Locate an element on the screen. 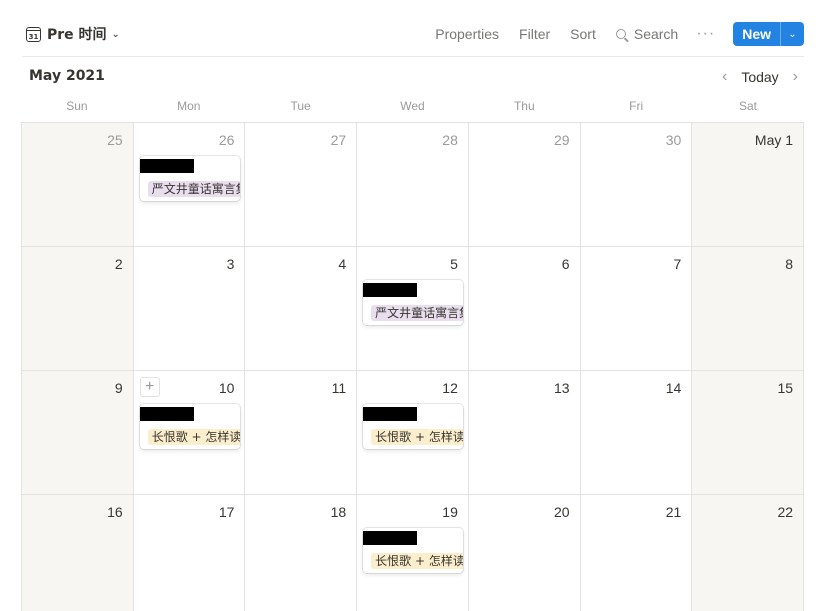 Image resolution: width=828 pixels, height=611 pixels. new-button: New is located at coordinates (756, 34).